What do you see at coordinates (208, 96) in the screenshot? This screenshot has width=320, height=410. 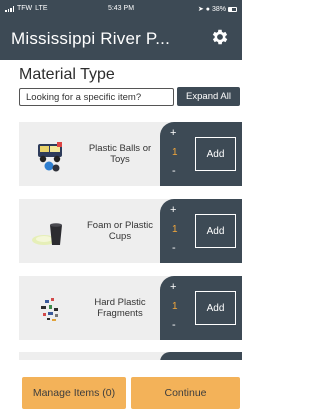 I see `expand-all-button: Expand All` at bounding box center [208, 96].